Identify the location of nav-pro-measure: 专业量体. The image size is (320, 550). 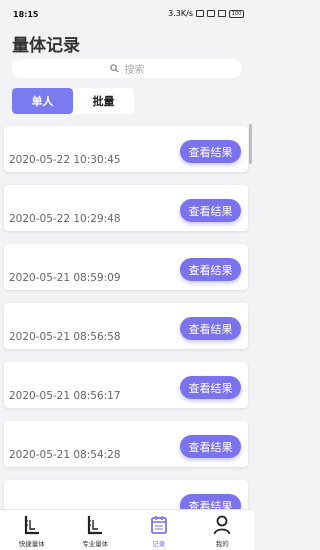
(96, 530).